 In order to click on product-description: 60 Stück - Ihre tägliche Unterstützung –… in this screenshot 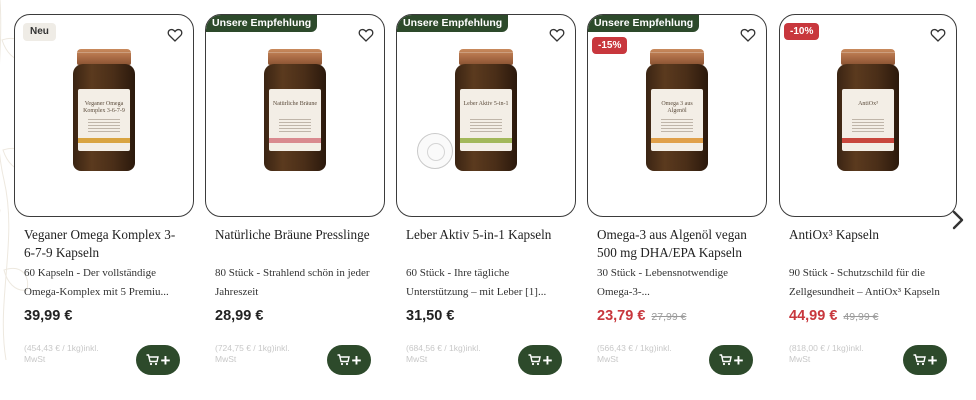, I will do `click(476, 282)`.